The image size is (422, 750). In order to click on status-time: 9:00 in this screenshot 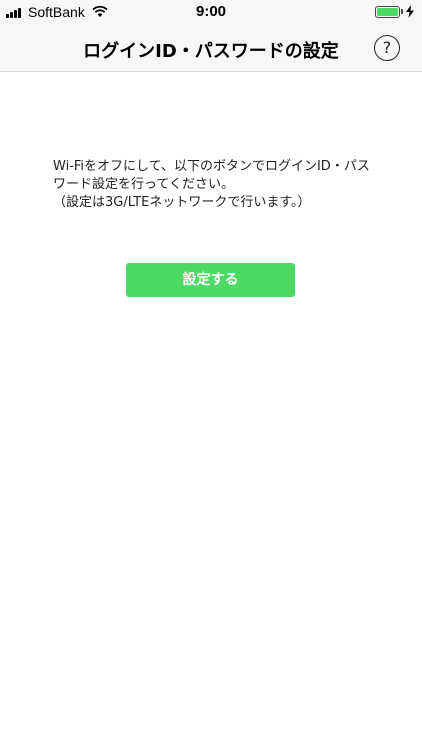, I will do `click(211, 11)`.